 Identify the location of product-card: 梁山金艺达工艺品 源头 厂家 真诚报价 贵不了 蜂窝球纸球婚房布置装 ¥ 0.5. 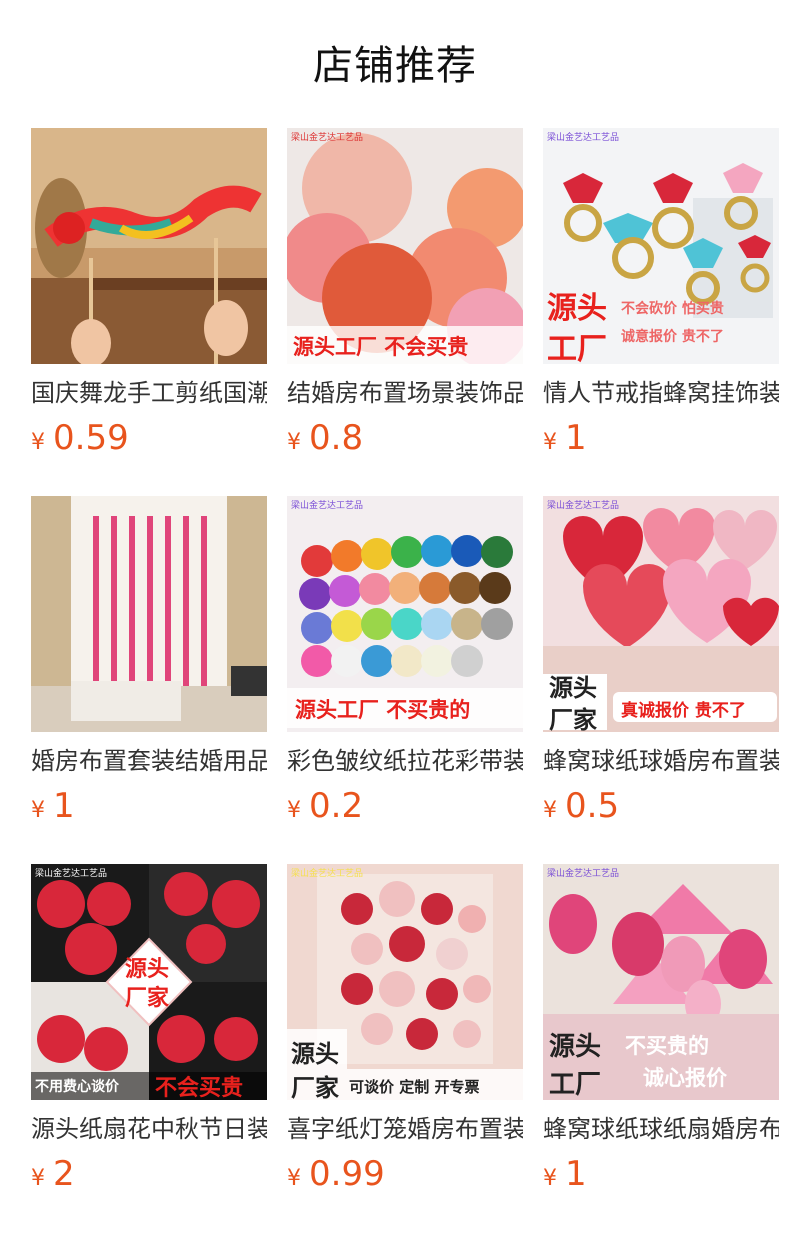
(661, 661).